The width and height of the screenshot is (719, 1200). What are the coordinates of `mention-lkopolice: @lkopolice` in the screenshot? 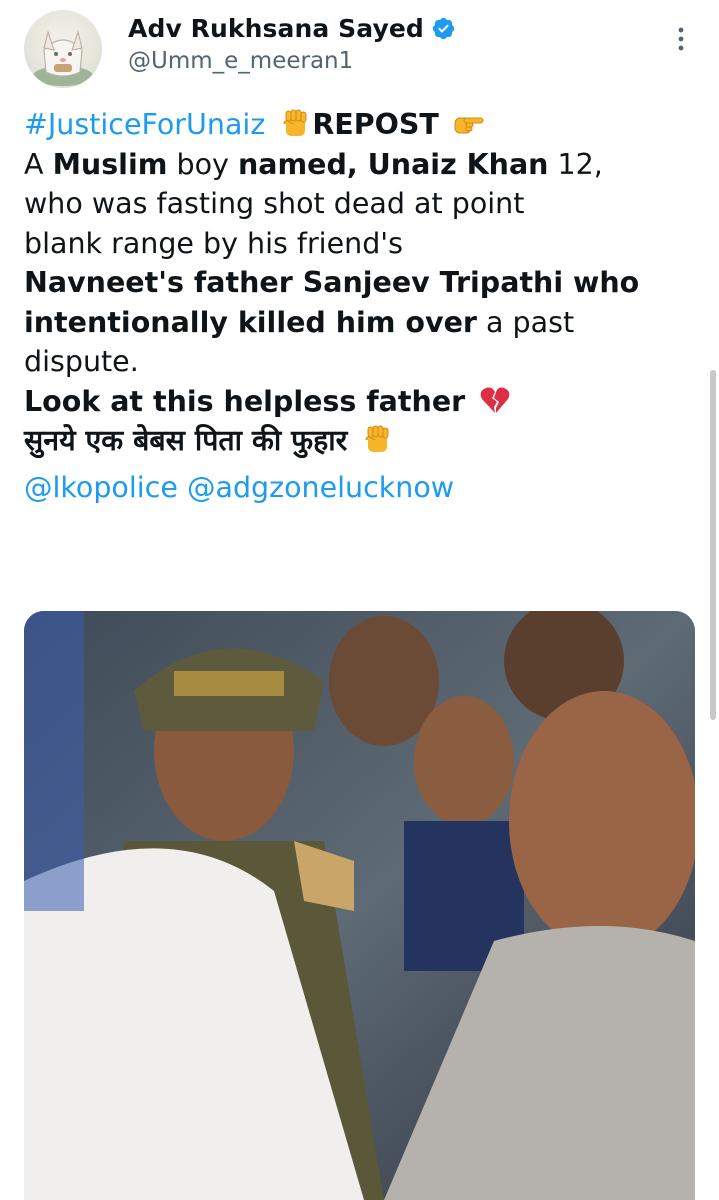 It's located at (101, 487).